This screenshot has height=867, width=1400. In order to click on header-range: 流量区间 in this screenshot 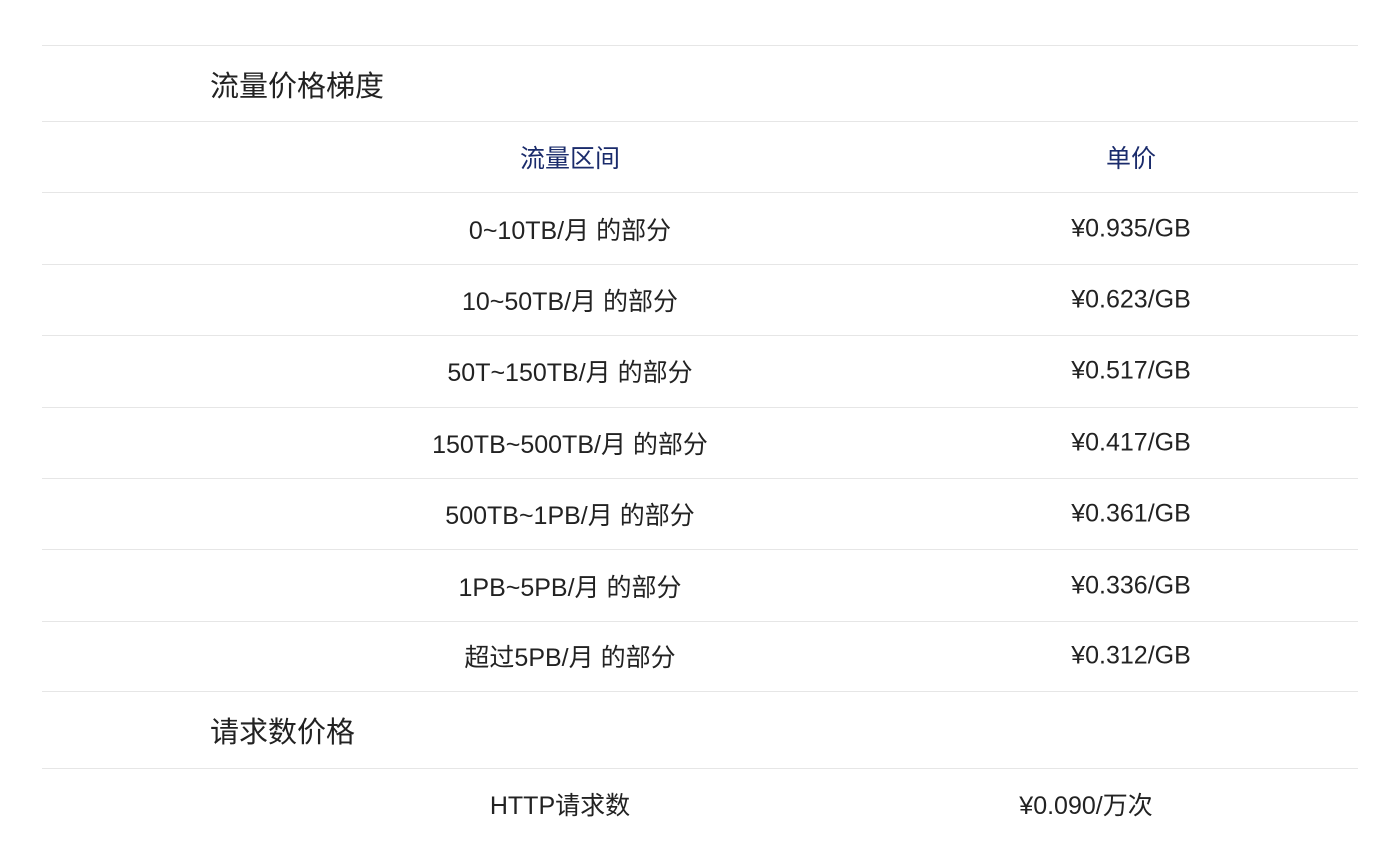, I will do `click(570, 159)`.